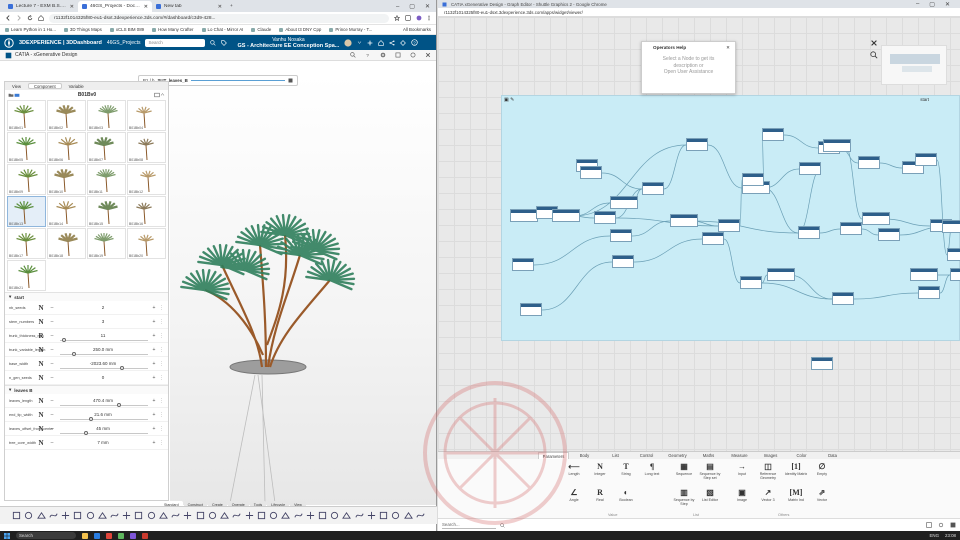  Describe the element at coordinates (801, 455) in the screenshot. I see `operators-tab: Color` at that location.